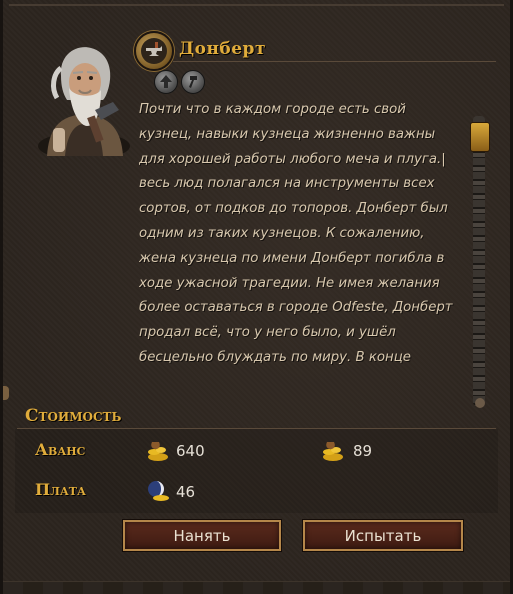 The width and height of the screenshot is (513, 594). Describe the element at coordinates (480, 403) in the screenshot. I see `scrollbar-end-cap` at that location.